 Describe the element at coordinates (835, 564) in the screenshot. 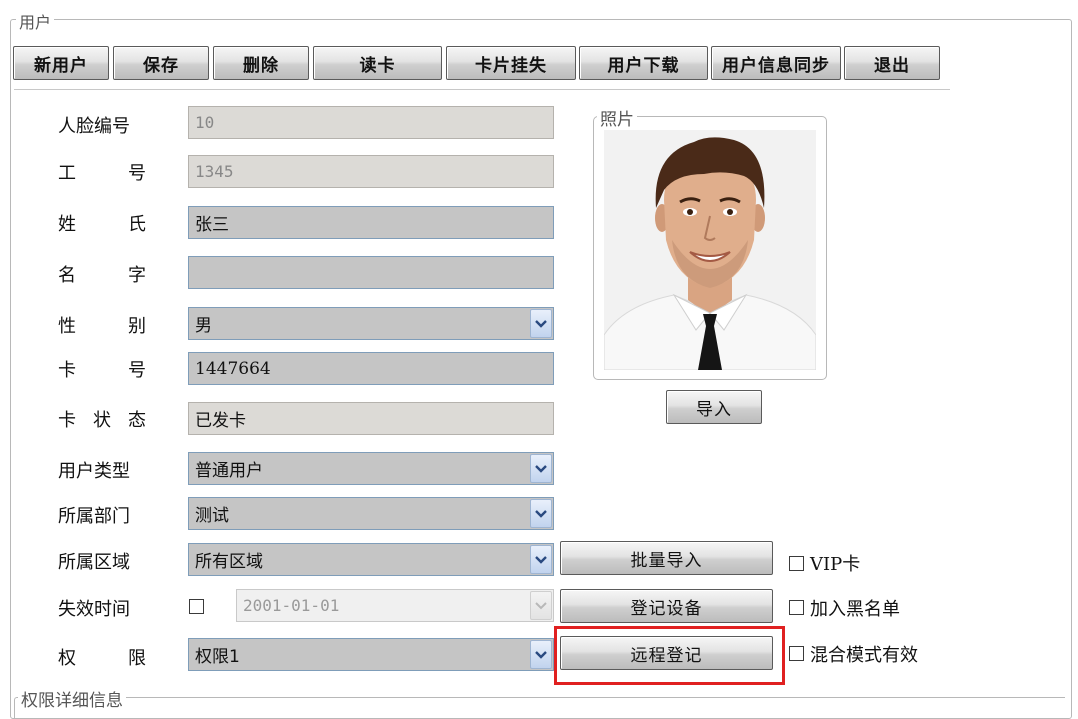

I see `vip-card-label: VIP卡` at that location.